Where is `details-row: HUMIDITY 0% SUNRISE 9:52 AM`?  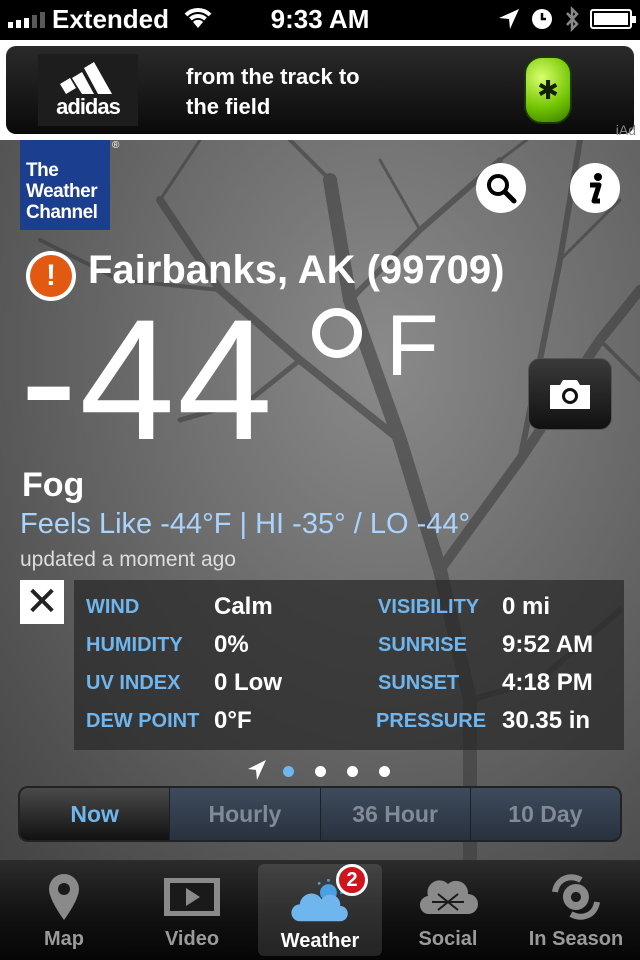 details-row: HUMIDITY 0% SUNRISE 9:52 AM is located at coordinates (349, 647).